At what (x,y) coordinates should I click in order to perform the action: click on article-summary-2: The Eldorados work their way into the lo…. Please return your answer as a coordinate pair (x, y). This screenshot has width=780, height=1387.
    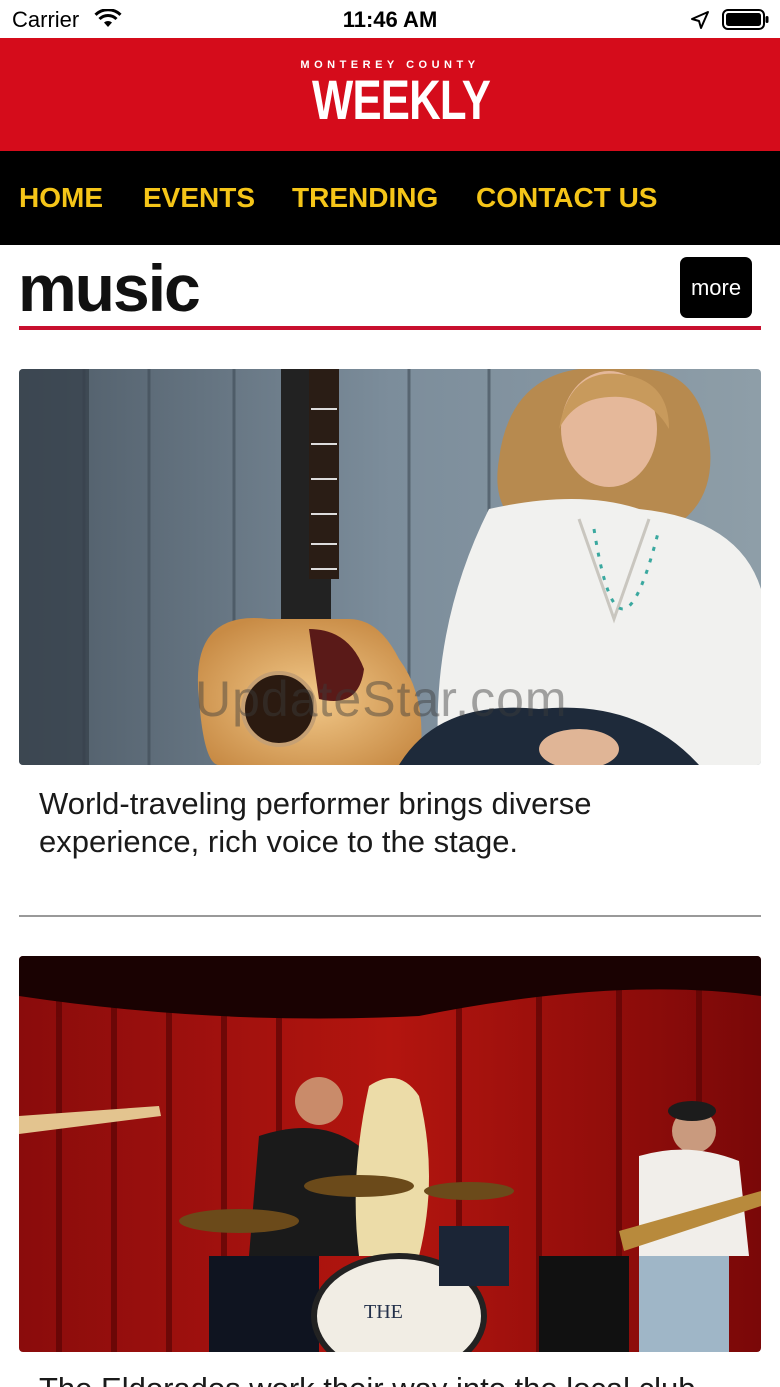
    Looking at the image, I should click on (394, 1378).